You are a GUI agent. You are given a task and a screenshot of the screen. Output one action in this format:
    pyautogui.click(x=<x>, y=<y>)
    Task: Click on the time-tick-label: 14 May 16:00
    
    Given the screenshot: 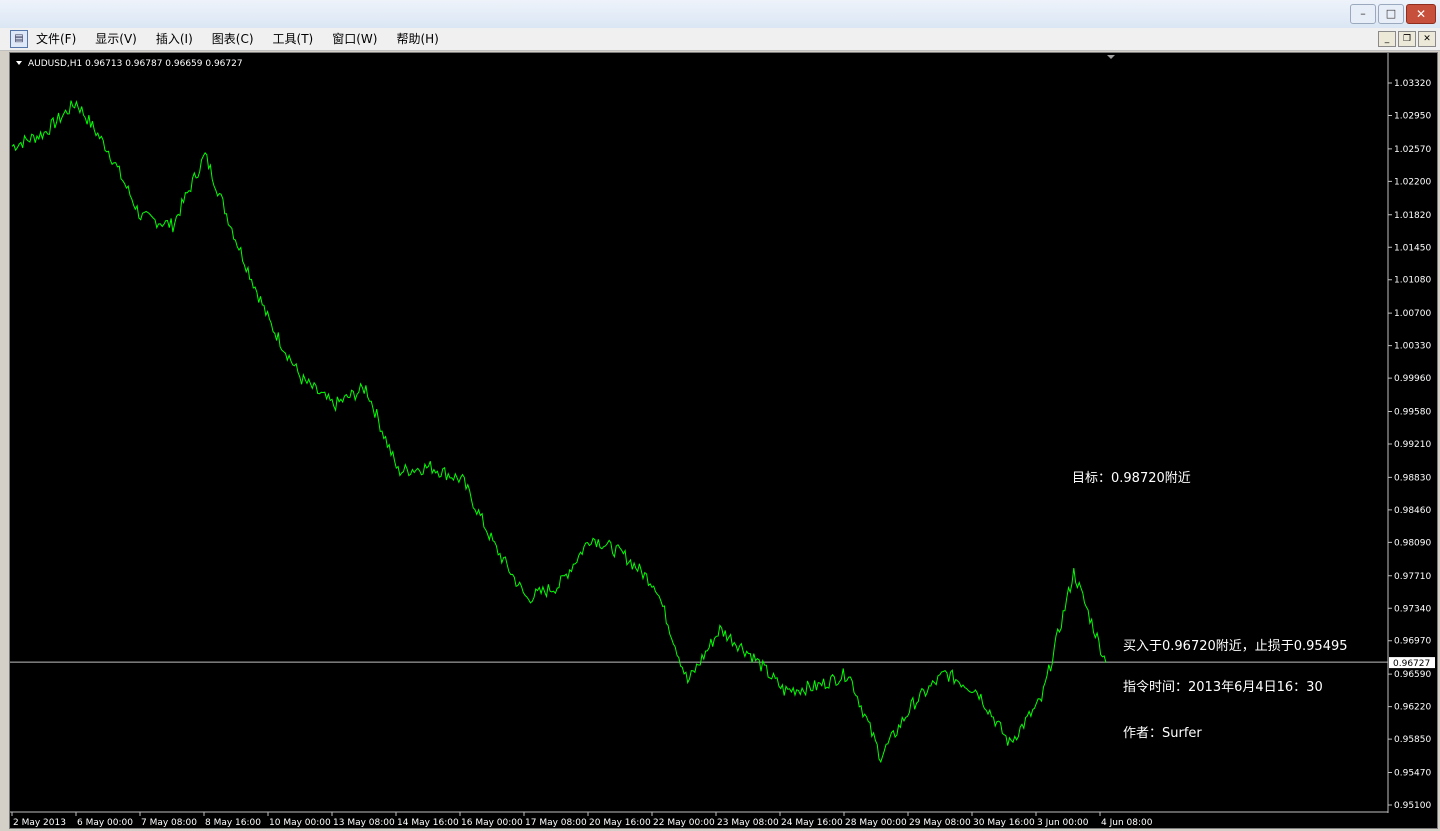 What is the action you would take?
    pyautogui.click(x=428, y=823)
    